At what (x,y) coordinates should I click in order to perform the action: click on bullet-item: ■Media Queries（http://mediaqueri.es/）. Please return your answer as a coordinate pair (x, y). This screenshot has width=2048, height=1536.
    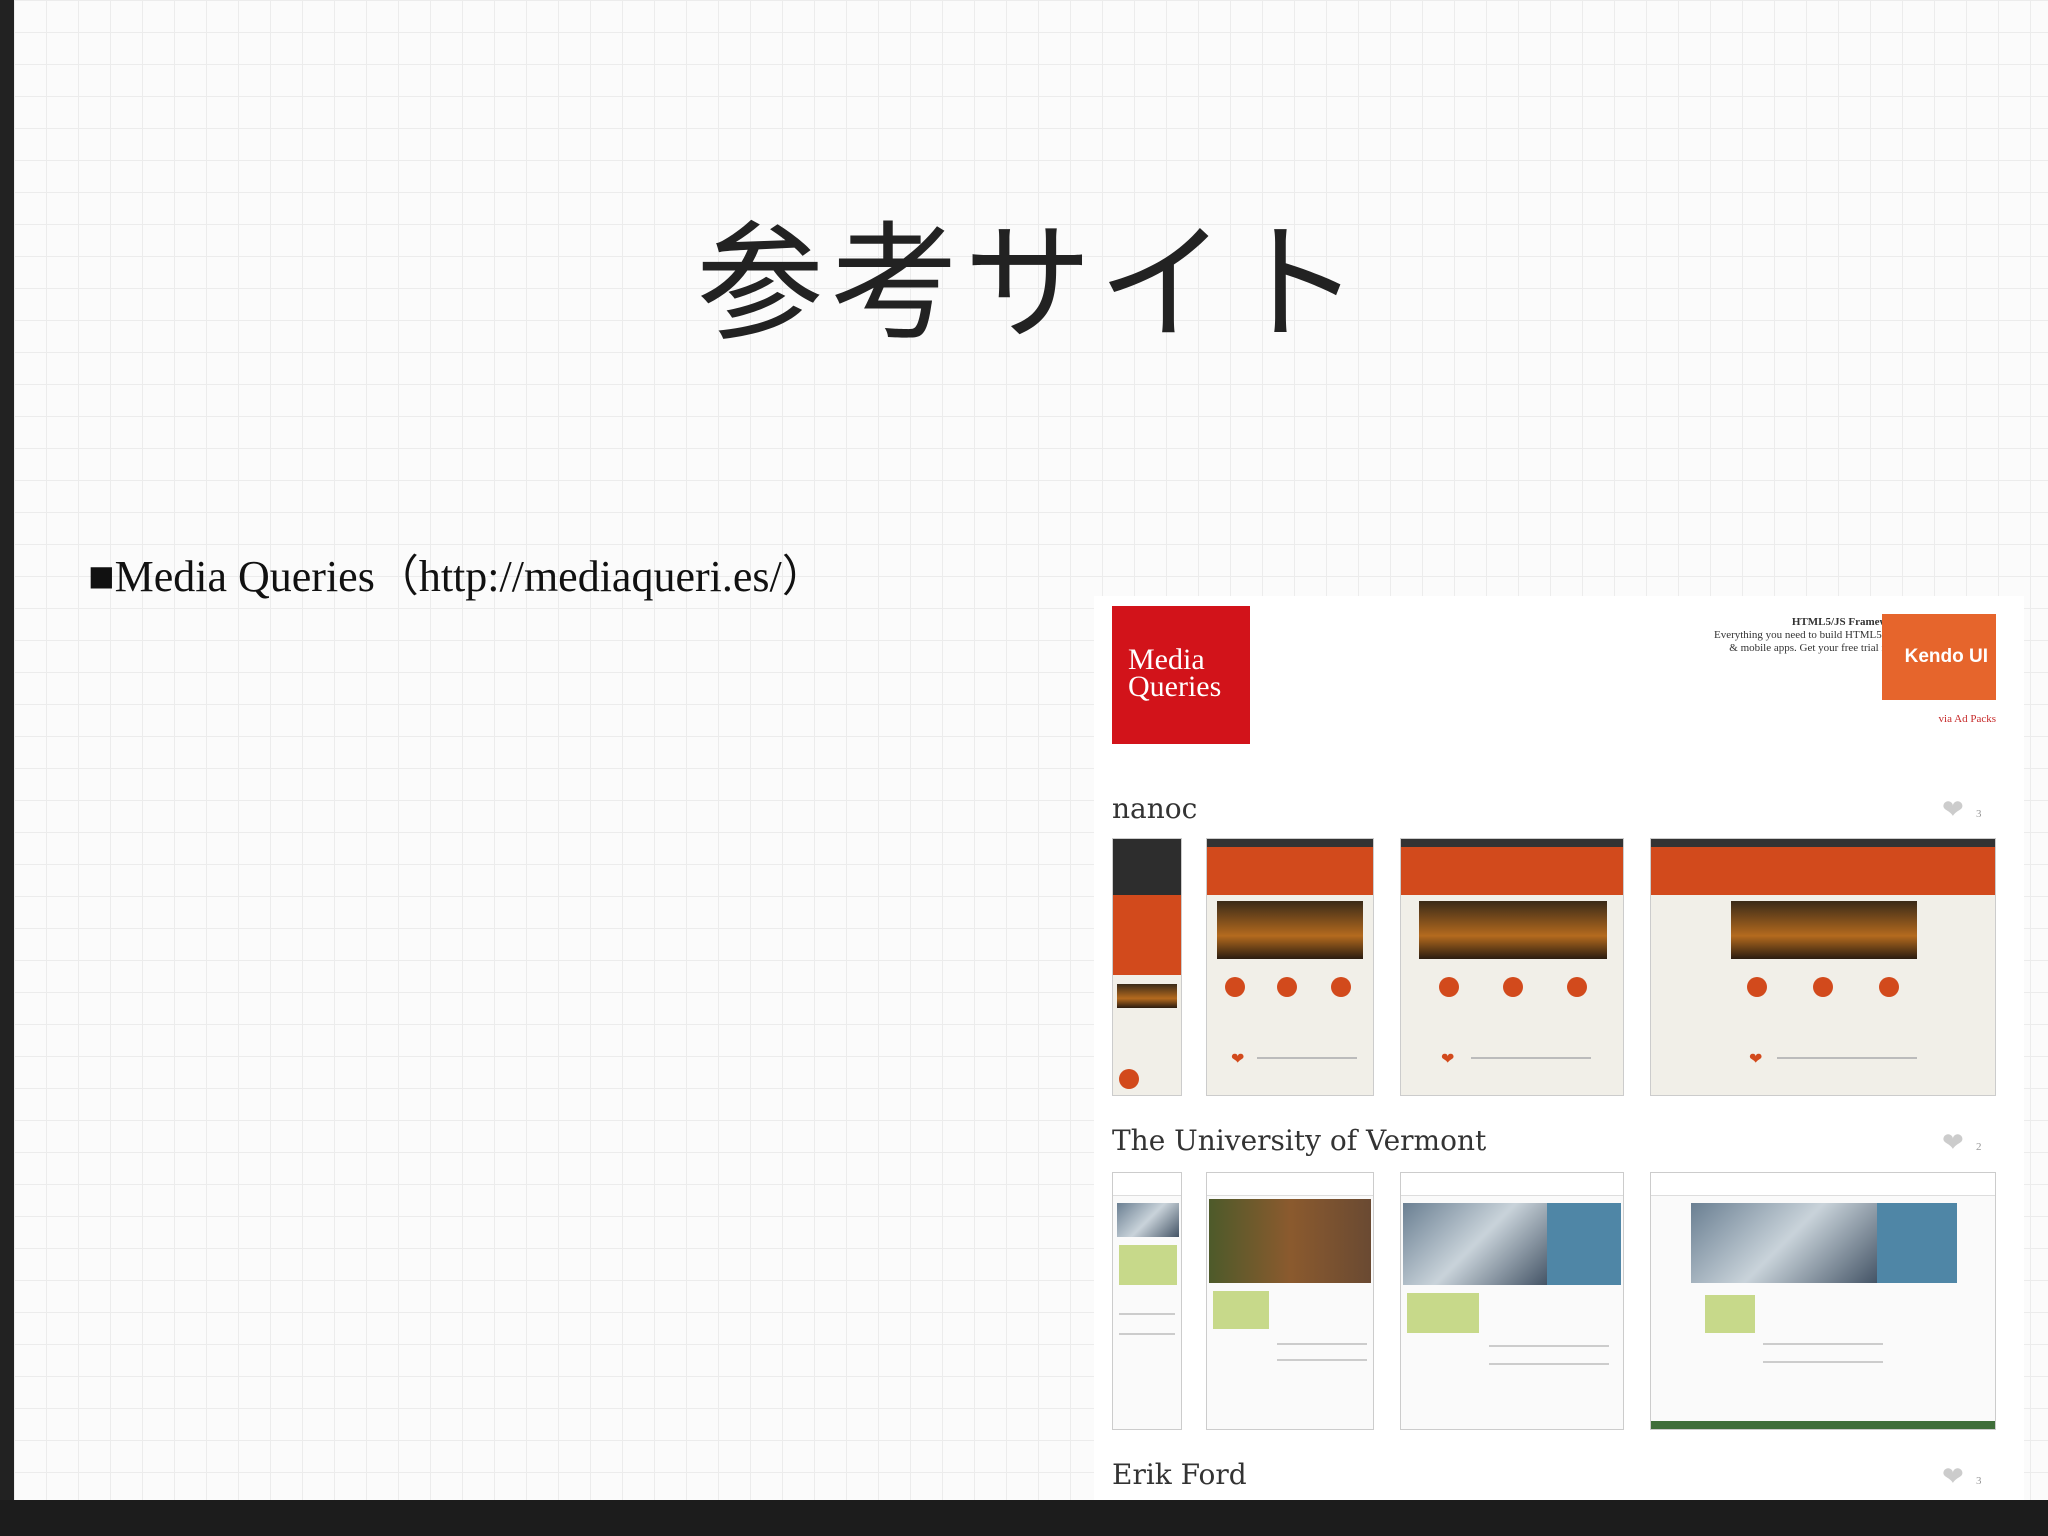
    Looking at the image, I should click on (457, 572).